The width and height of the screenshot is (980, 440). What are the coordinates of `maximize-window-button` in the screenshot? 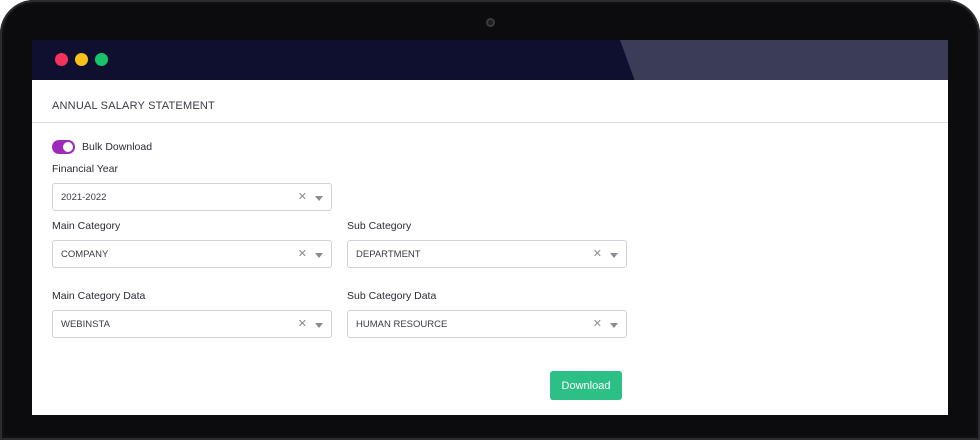 It's located at (101, 59).